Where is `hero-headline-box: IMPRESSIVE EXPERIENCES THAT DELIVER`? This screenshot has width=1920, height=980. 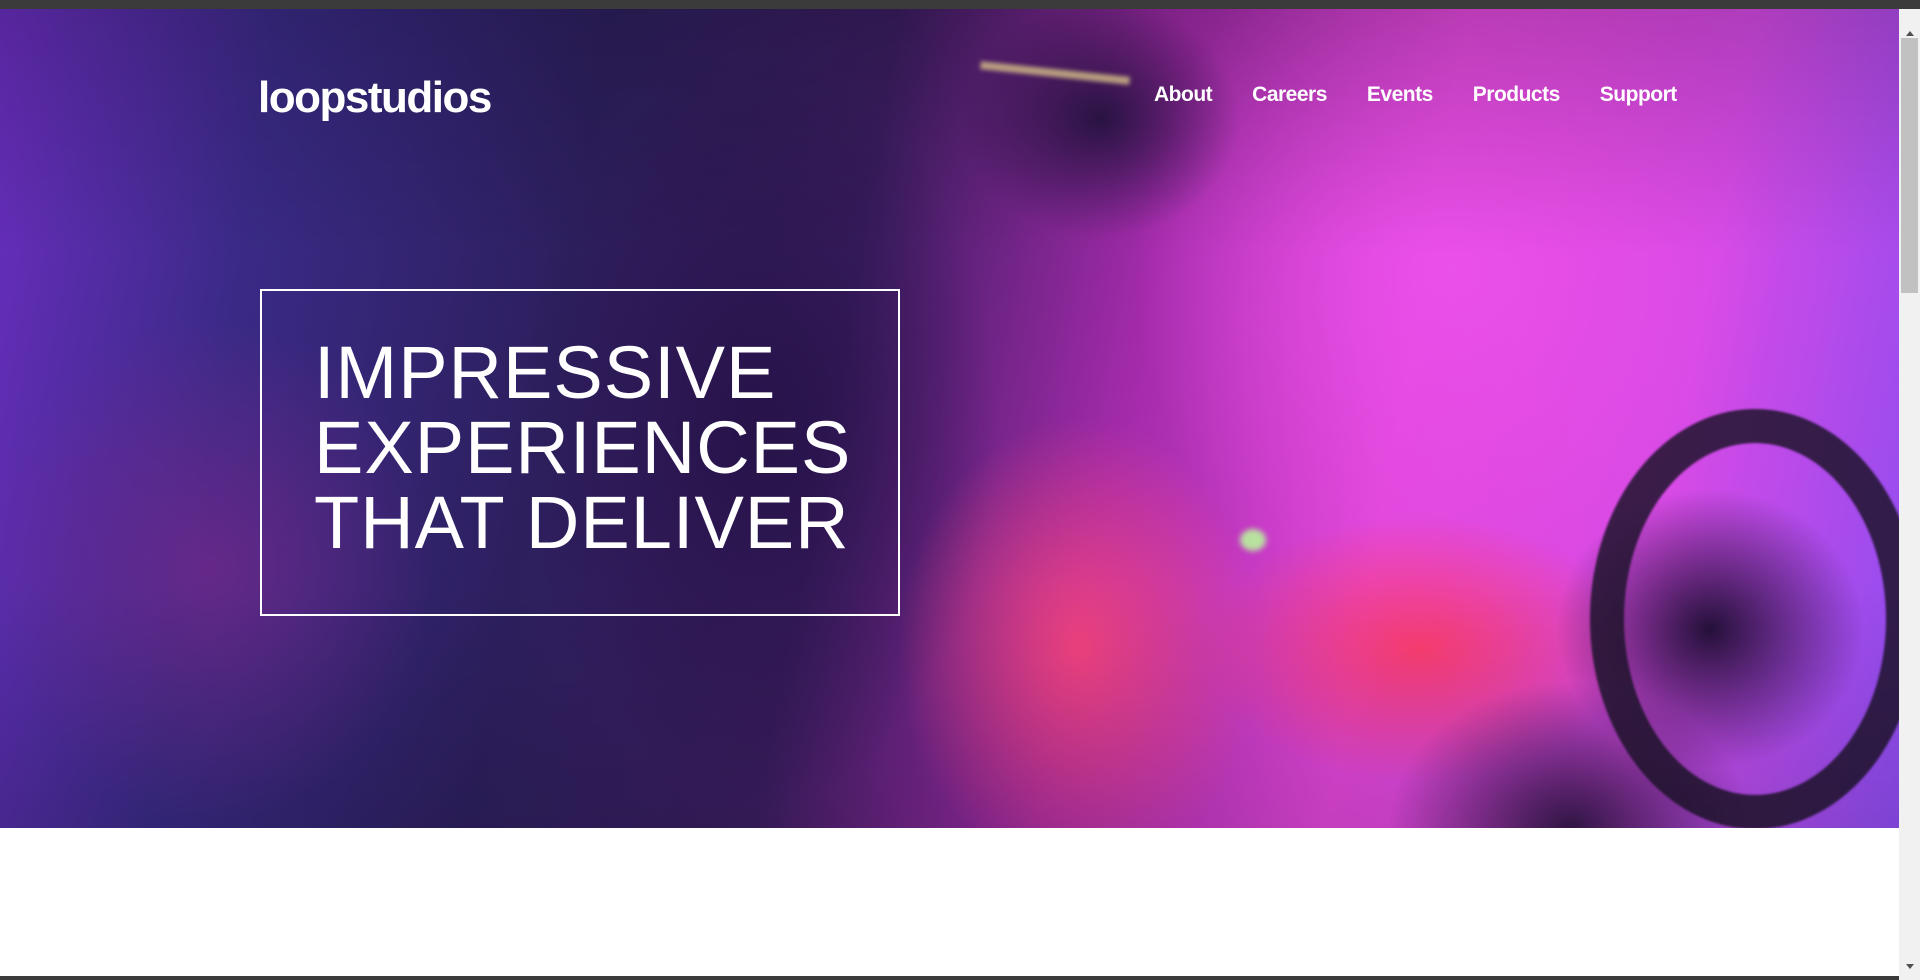 hero-headline-box: IMPRESSIVE EXPERIENCES THAT DELIVER is located at coordinates (580, 452).